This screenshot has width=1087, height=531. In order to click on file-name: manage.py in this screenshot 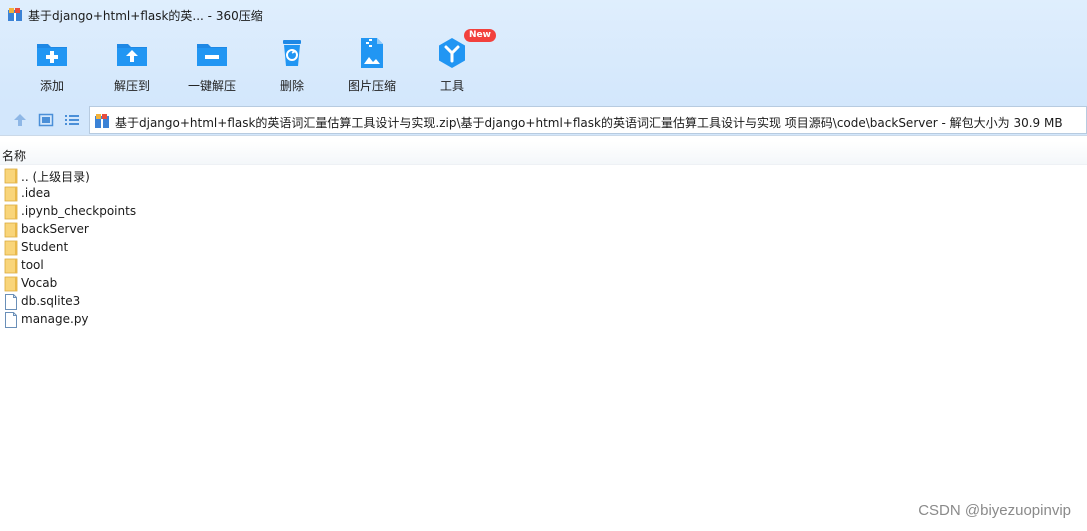, I will do `click(55, 319)`.